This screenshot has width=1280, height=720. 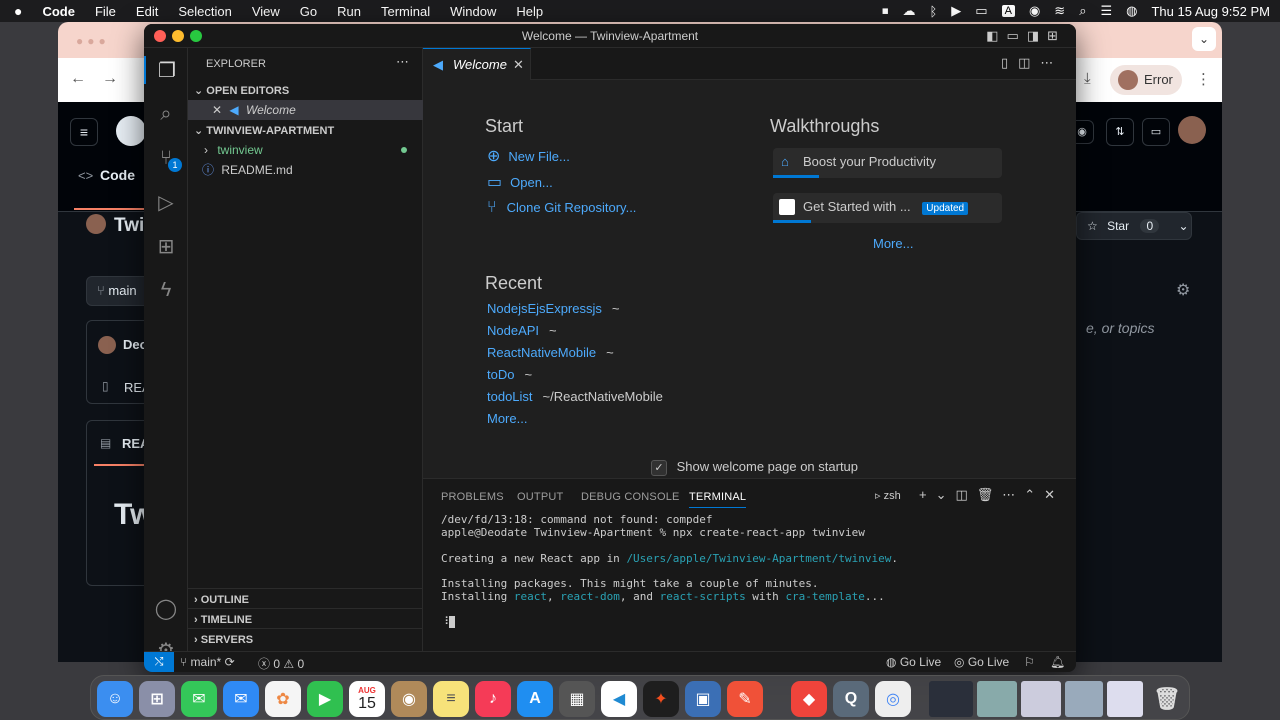 What do you see at coordinates (78, 79) in the screenshot?
I see `back-icon: ←` at bounding box center [78, 79].